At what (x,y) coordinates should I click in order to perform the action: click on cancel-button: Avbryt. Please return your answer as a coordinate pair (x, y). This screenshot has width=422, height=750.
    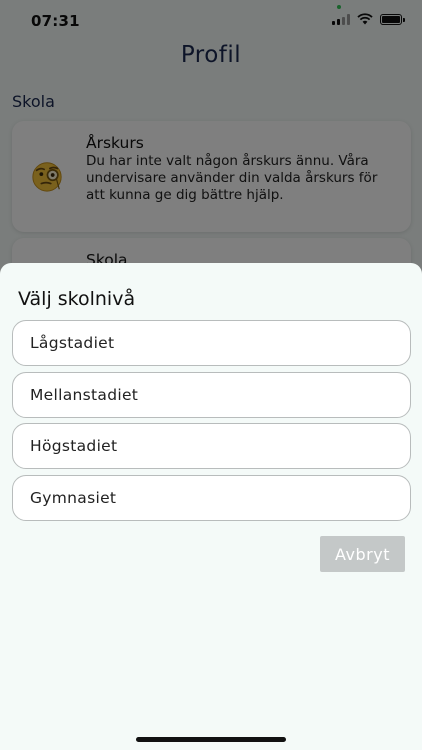
    Looking at the image, I should click on (362, 554).